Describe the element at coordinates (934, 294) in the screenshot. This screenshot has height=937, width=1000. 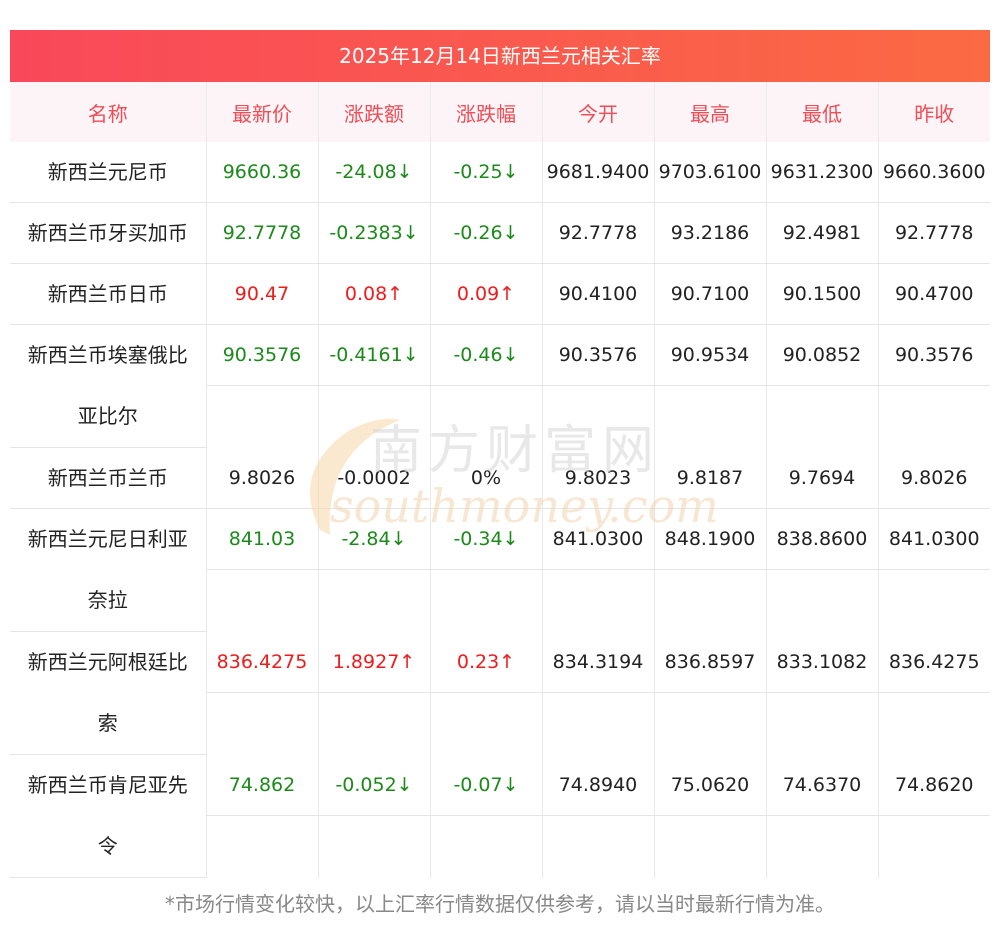
I see `row-prev-close: 90.4700` at that location.